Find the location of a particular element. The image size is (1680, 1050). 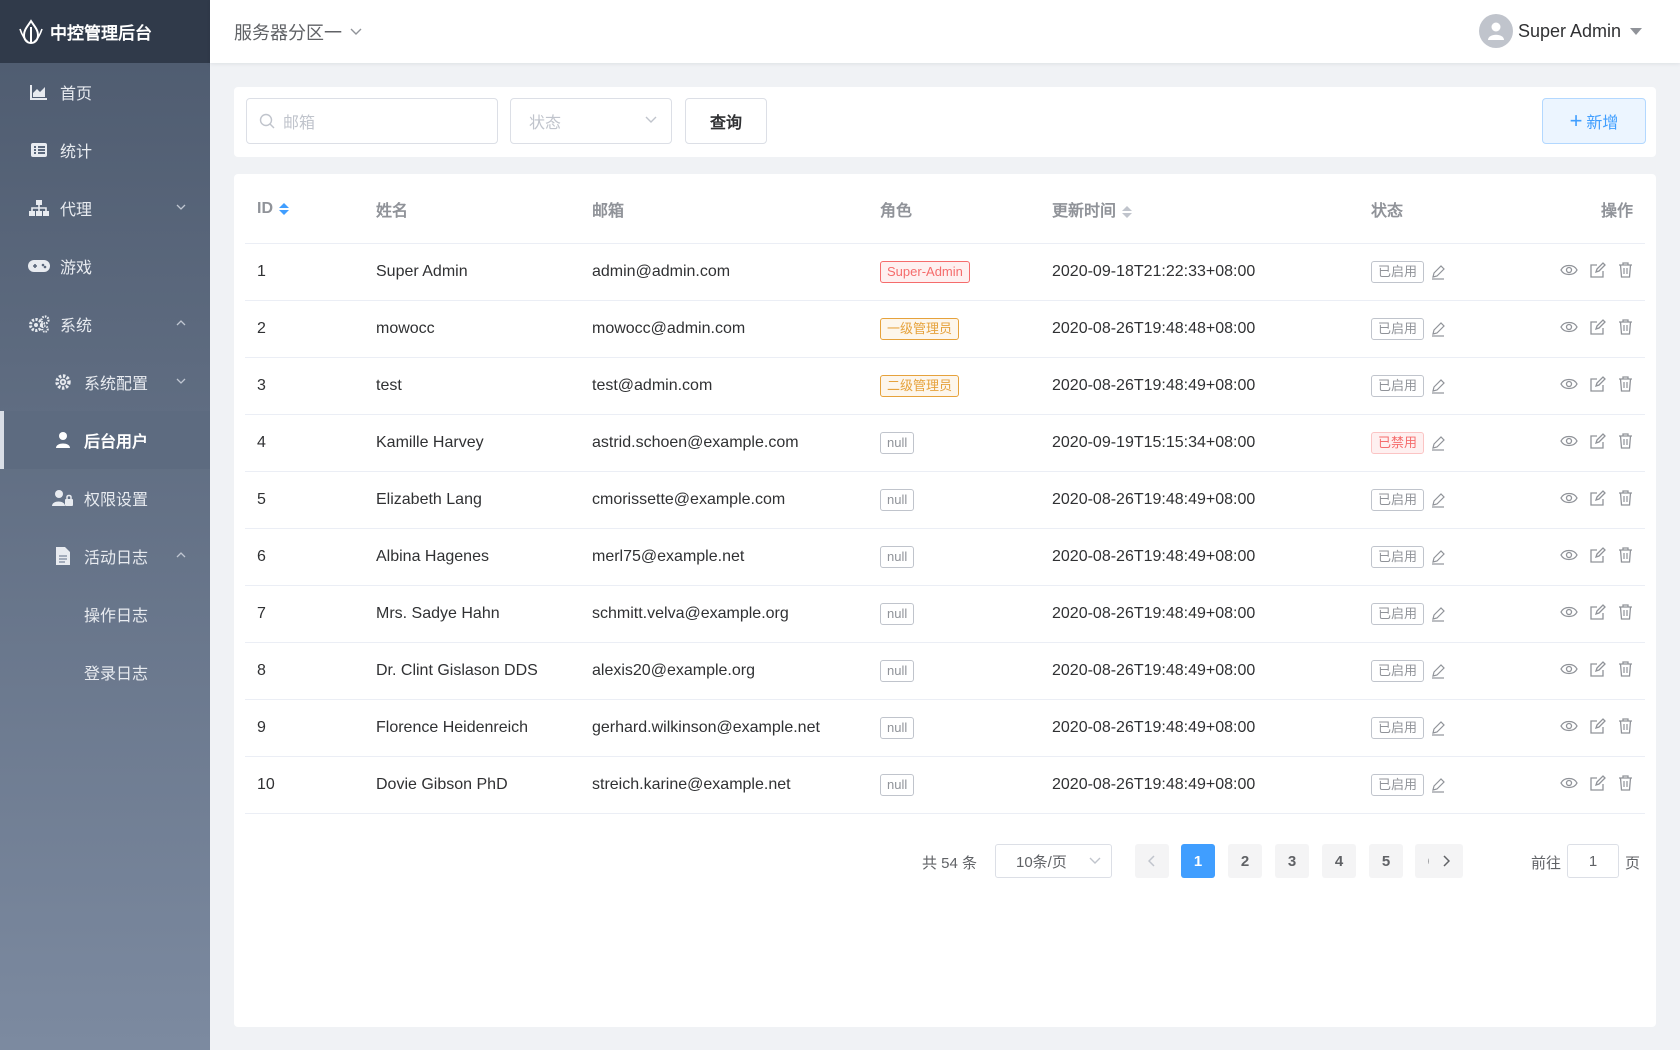

sidebar-item-admin-users: 后台用户 is located at coordinates (105, 440).